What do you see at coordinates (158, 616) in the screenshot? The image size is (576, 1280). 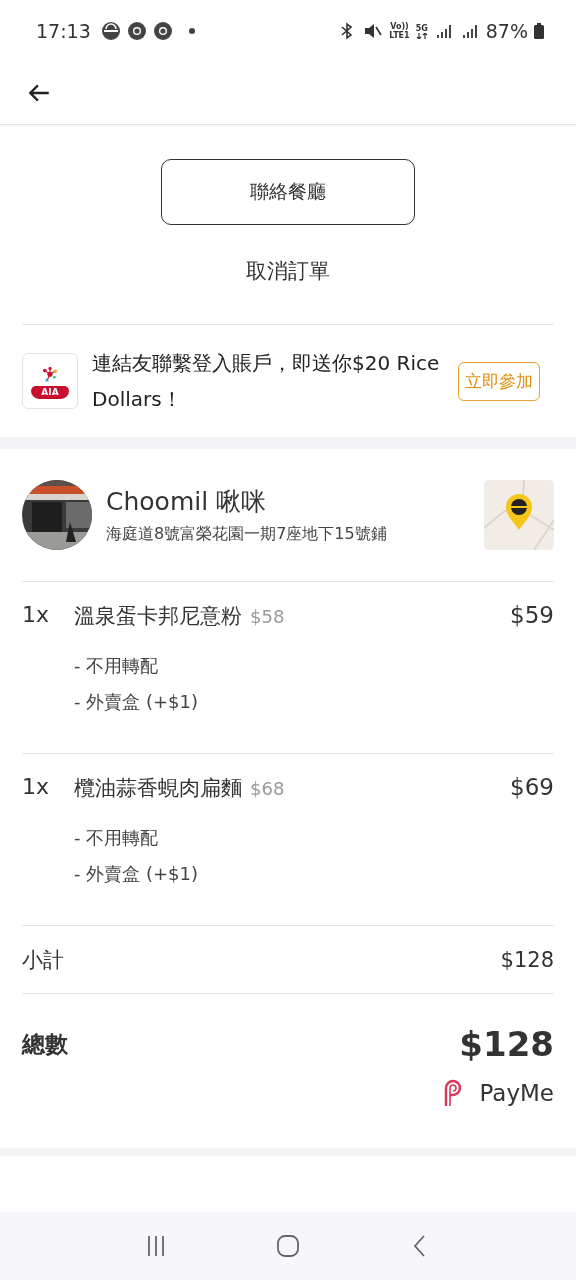 I see `item-name: 溫泉蛋卡邦尼意粉` at bounding box center [158, 616].